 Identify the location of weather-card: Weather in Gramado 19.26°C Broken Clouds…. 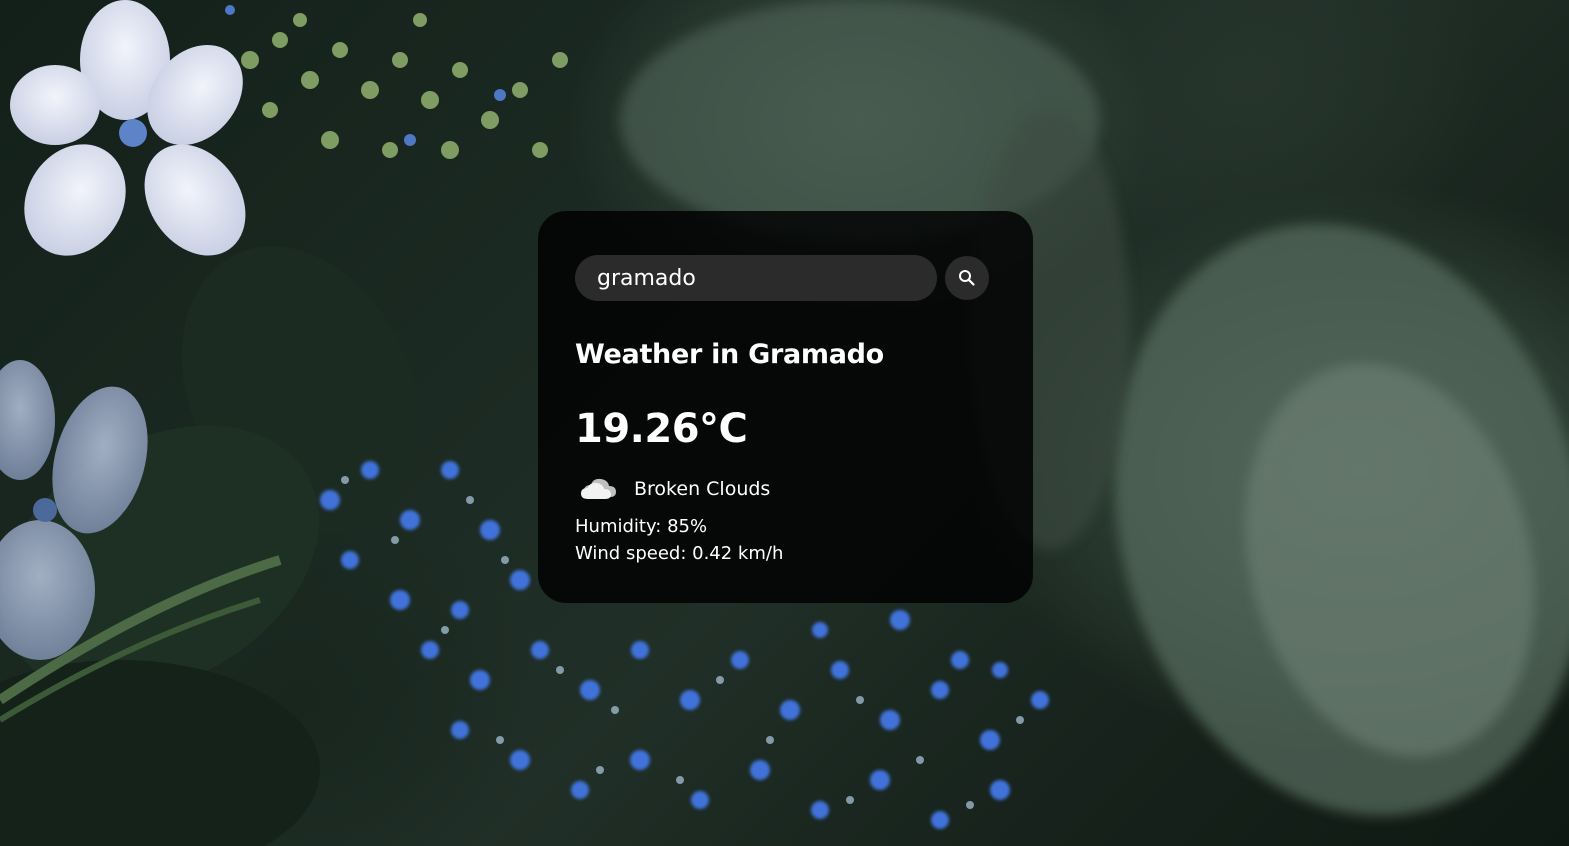
(785, 407).